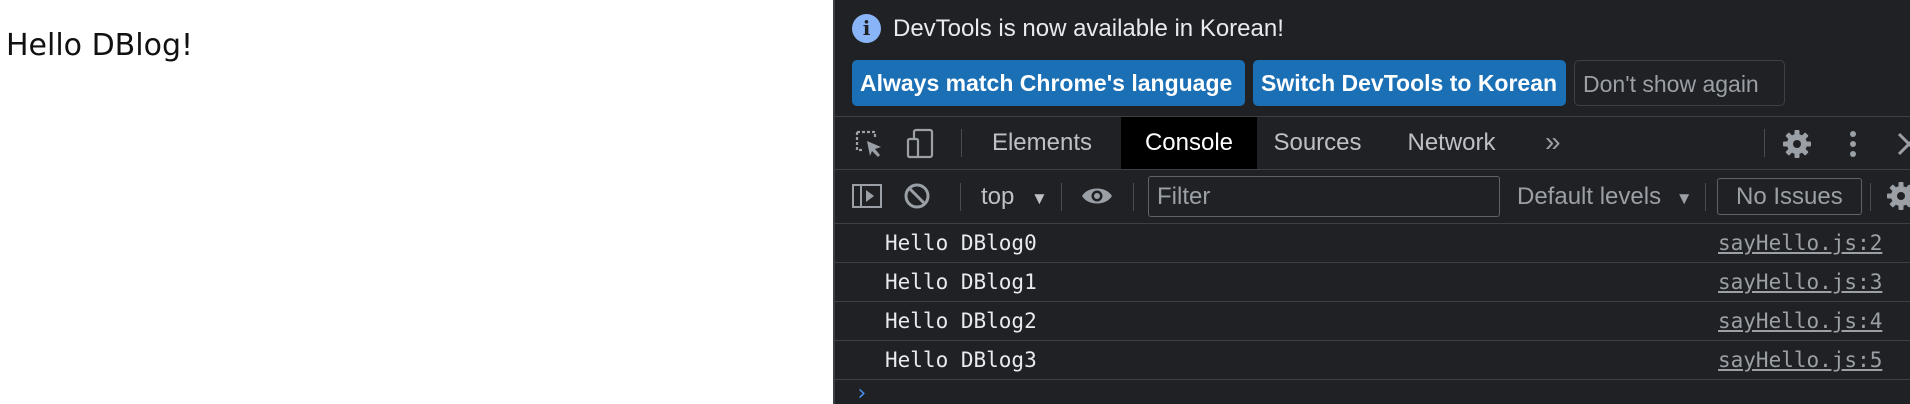 Image resolution: width=1910 pixels, height=404 pixels. What do you see at coordinates (861, 392) in the screenshot?
I see `console-prompt-icon: ›` at bounding box center [861, 392].